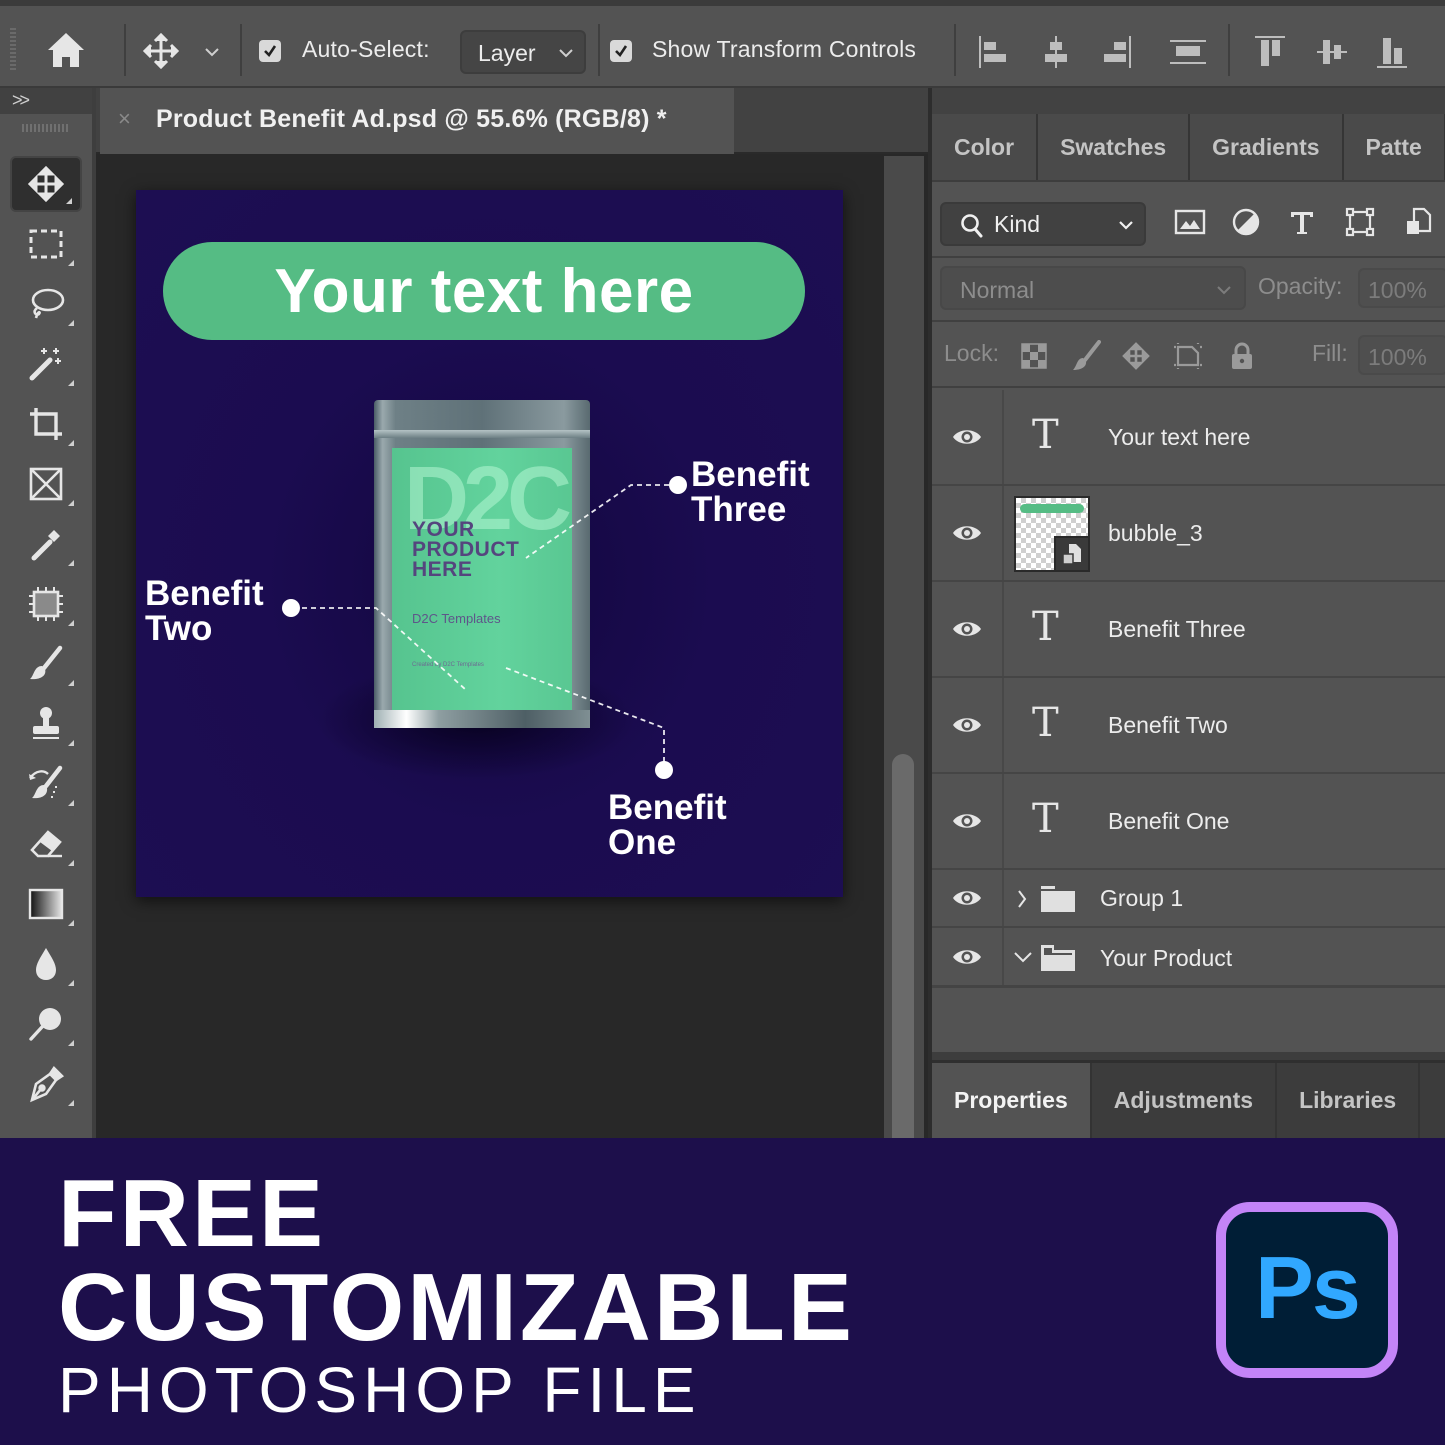 The height and width of the screenshot is (1445, 1445). I want to click on blend-mode-dropdown: Normal, so click(1093, 288).